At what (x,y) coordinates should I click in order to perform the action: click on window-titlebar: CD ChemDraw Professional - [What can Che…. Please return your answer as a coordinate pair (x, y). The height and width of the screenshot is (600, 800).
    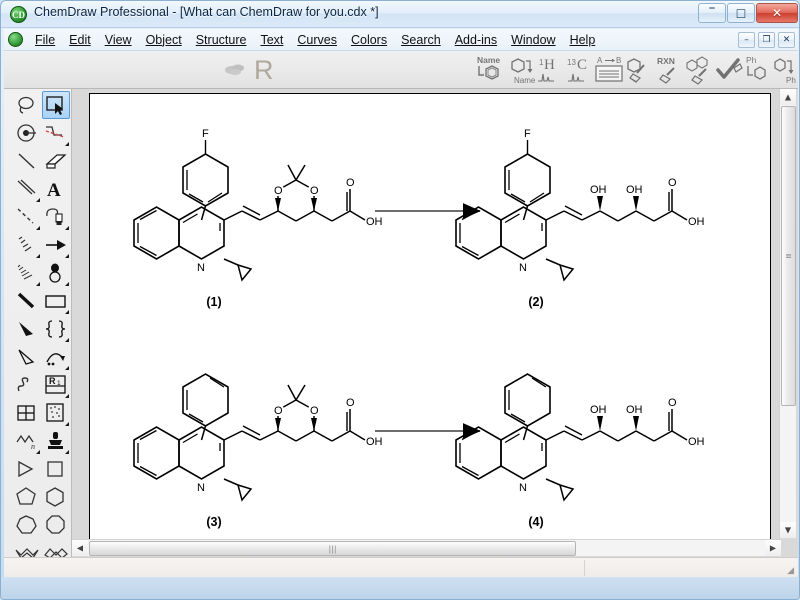
    Looking at the image, I should click on (400, 14).